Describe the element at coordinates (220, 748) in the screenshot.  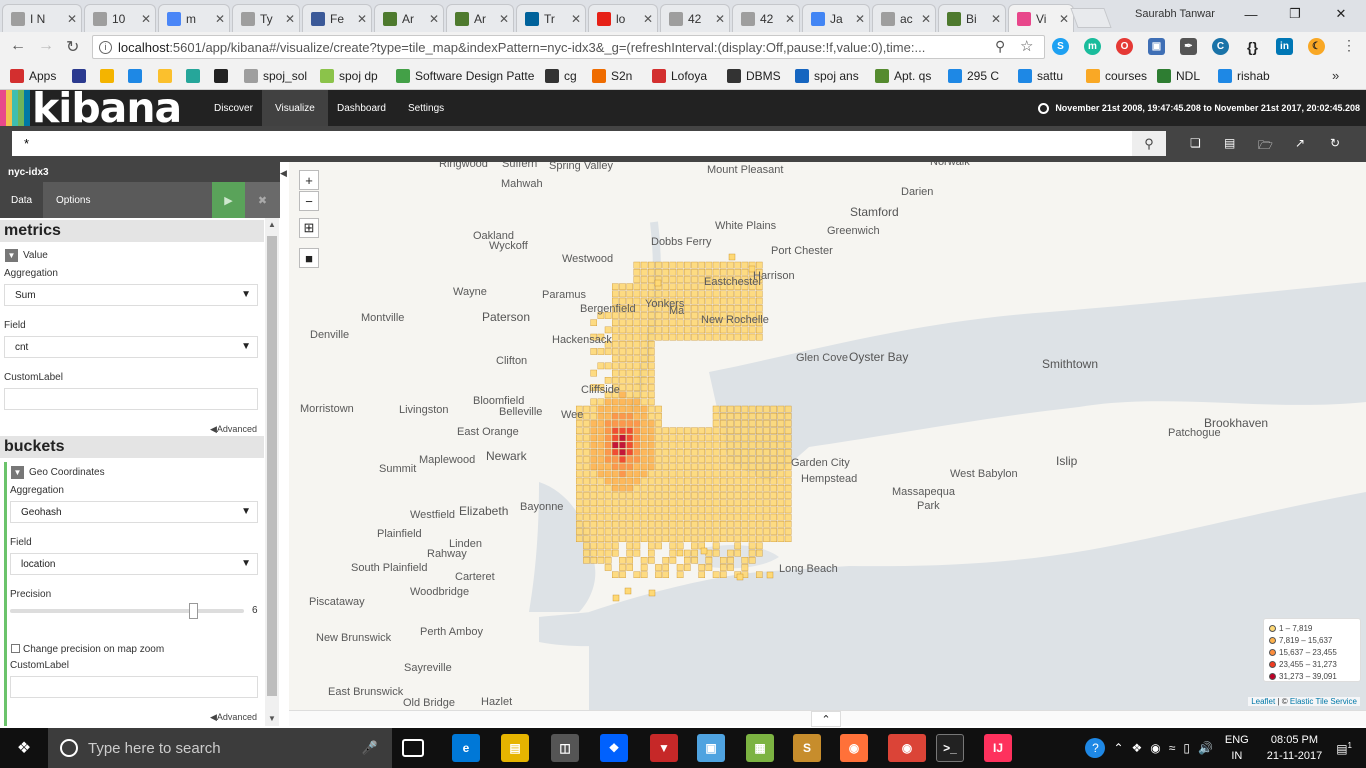
I see `taskbar-search: Type here to search 🎤` at that location.